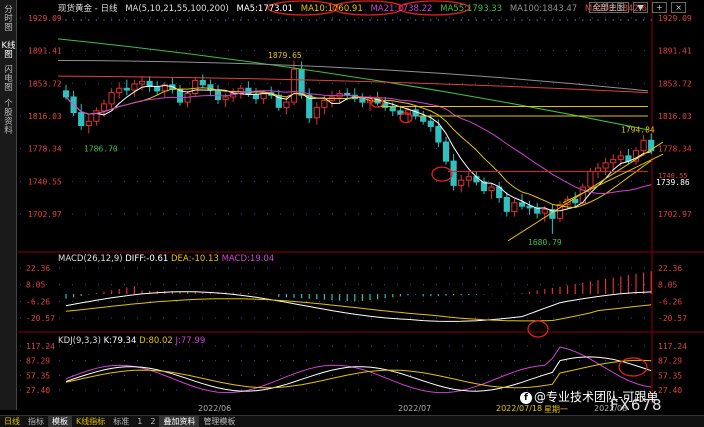  I want to click on side-tab-3: 个股资料, so click(8, 118).